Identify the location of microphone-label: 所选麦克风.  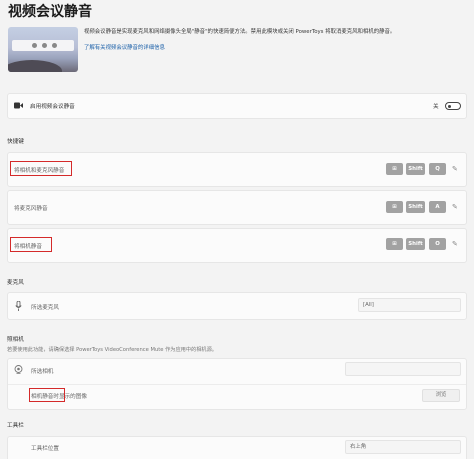
(45, 308).